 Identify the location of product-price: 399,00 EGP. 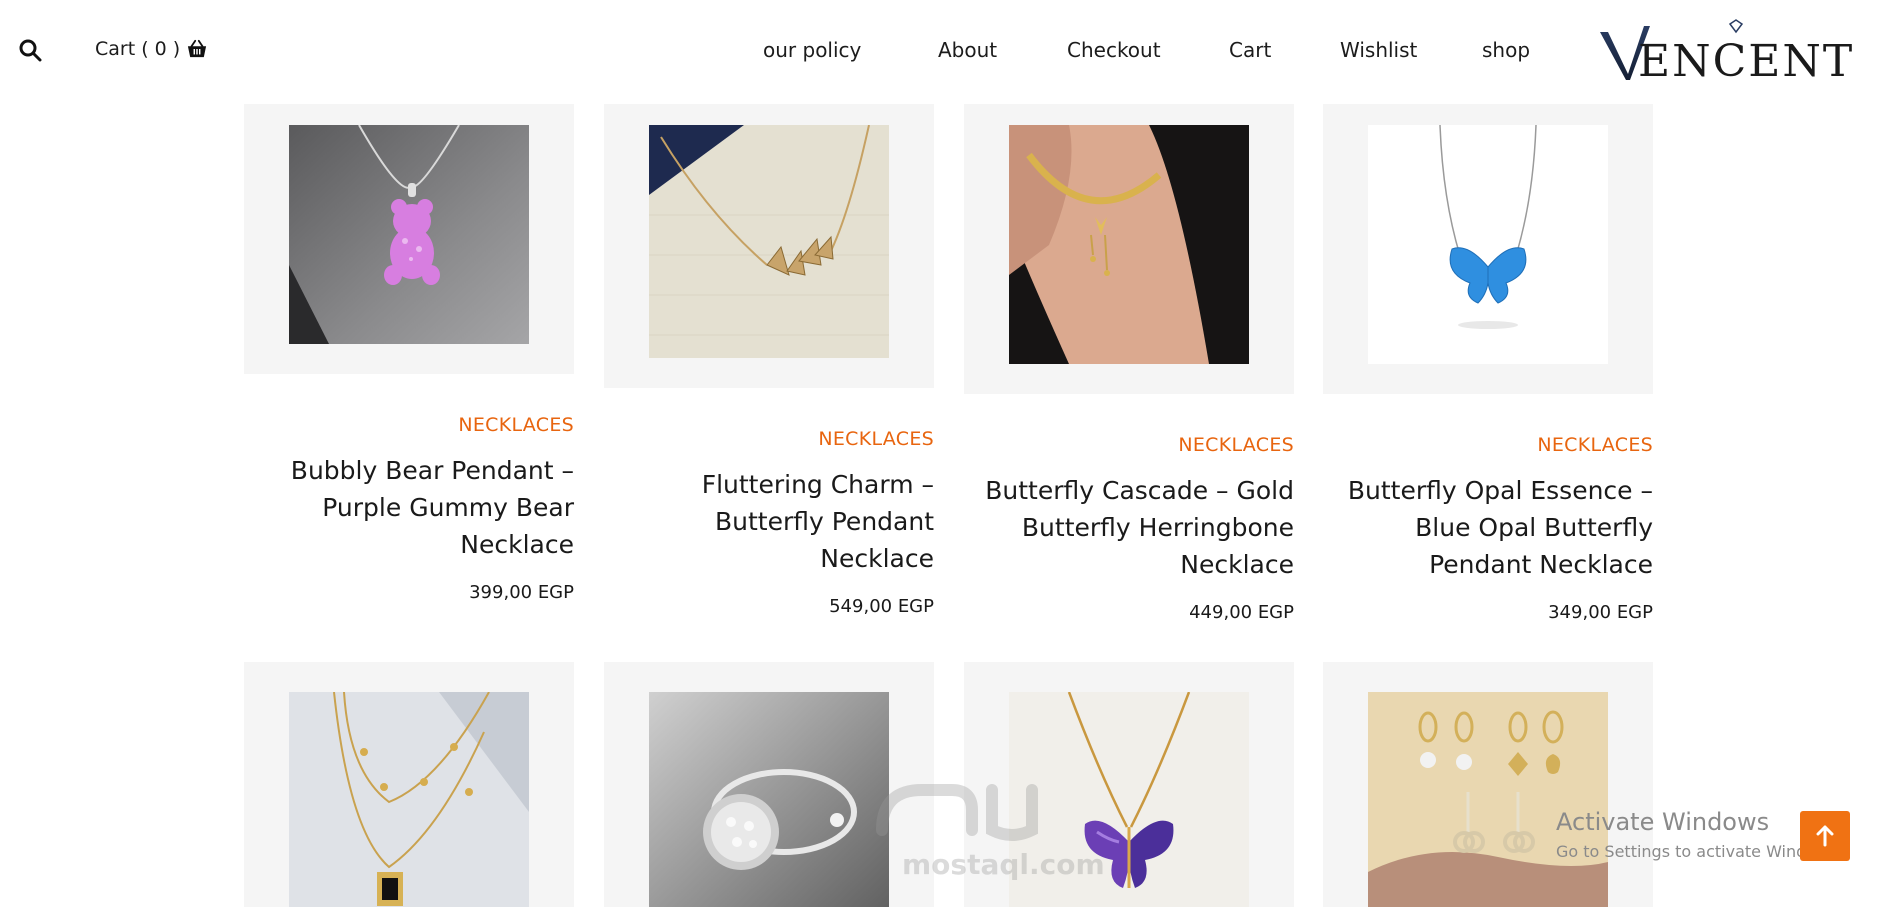
(521, 592).